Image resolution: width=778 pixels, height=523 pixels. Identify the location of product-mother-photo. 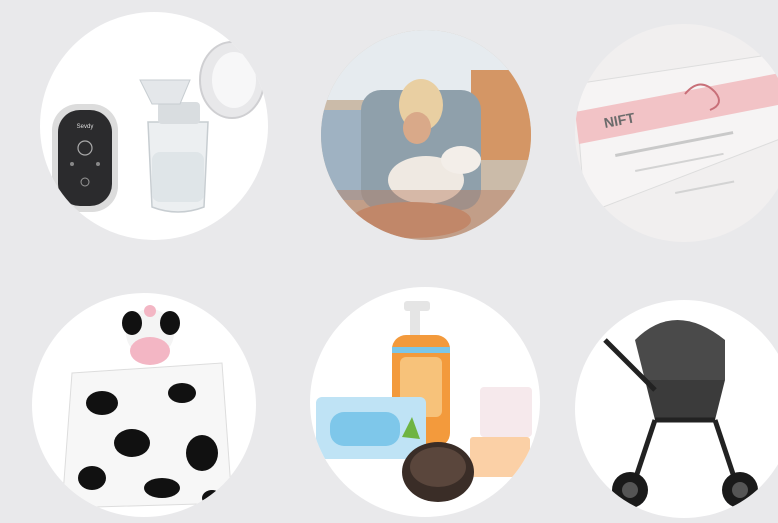
(426, 135).